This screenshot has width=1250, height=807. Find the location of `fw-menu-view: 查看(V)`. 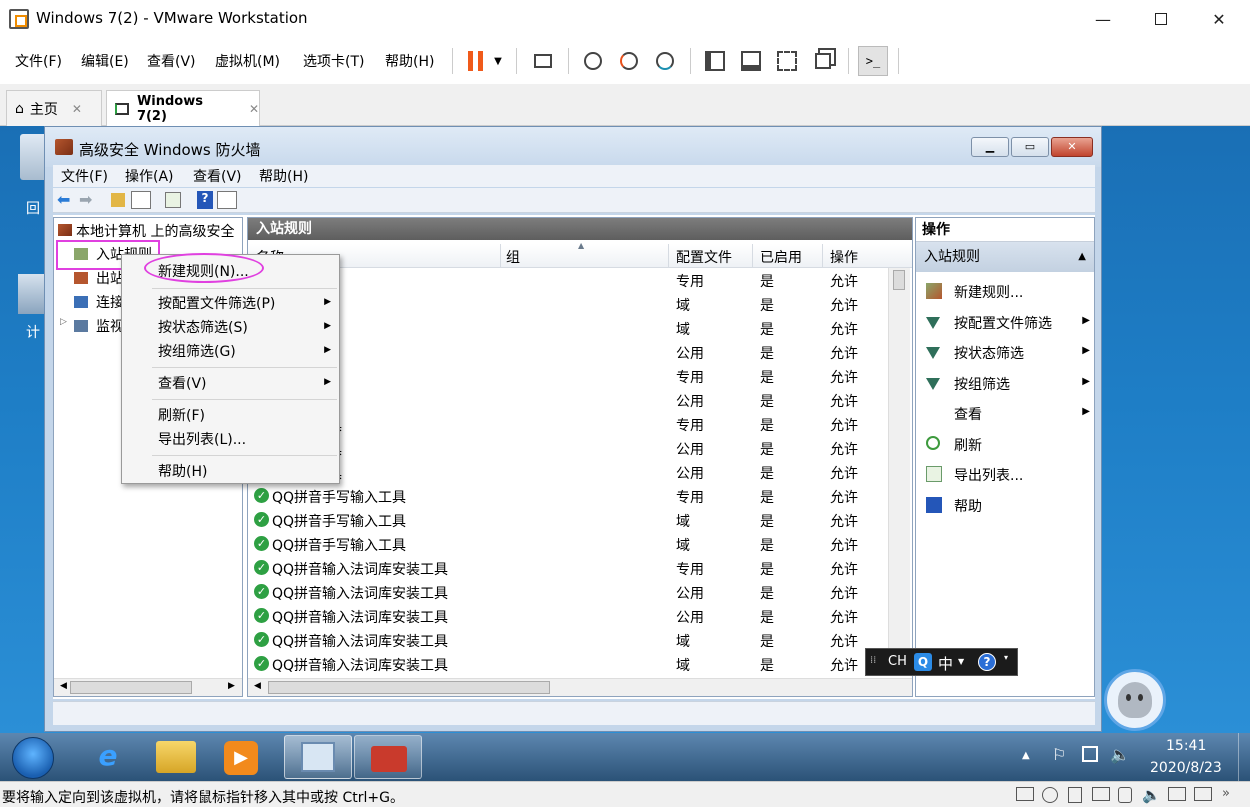

fw-menu-view: 查看(V) is located at coordinates (217, 176).